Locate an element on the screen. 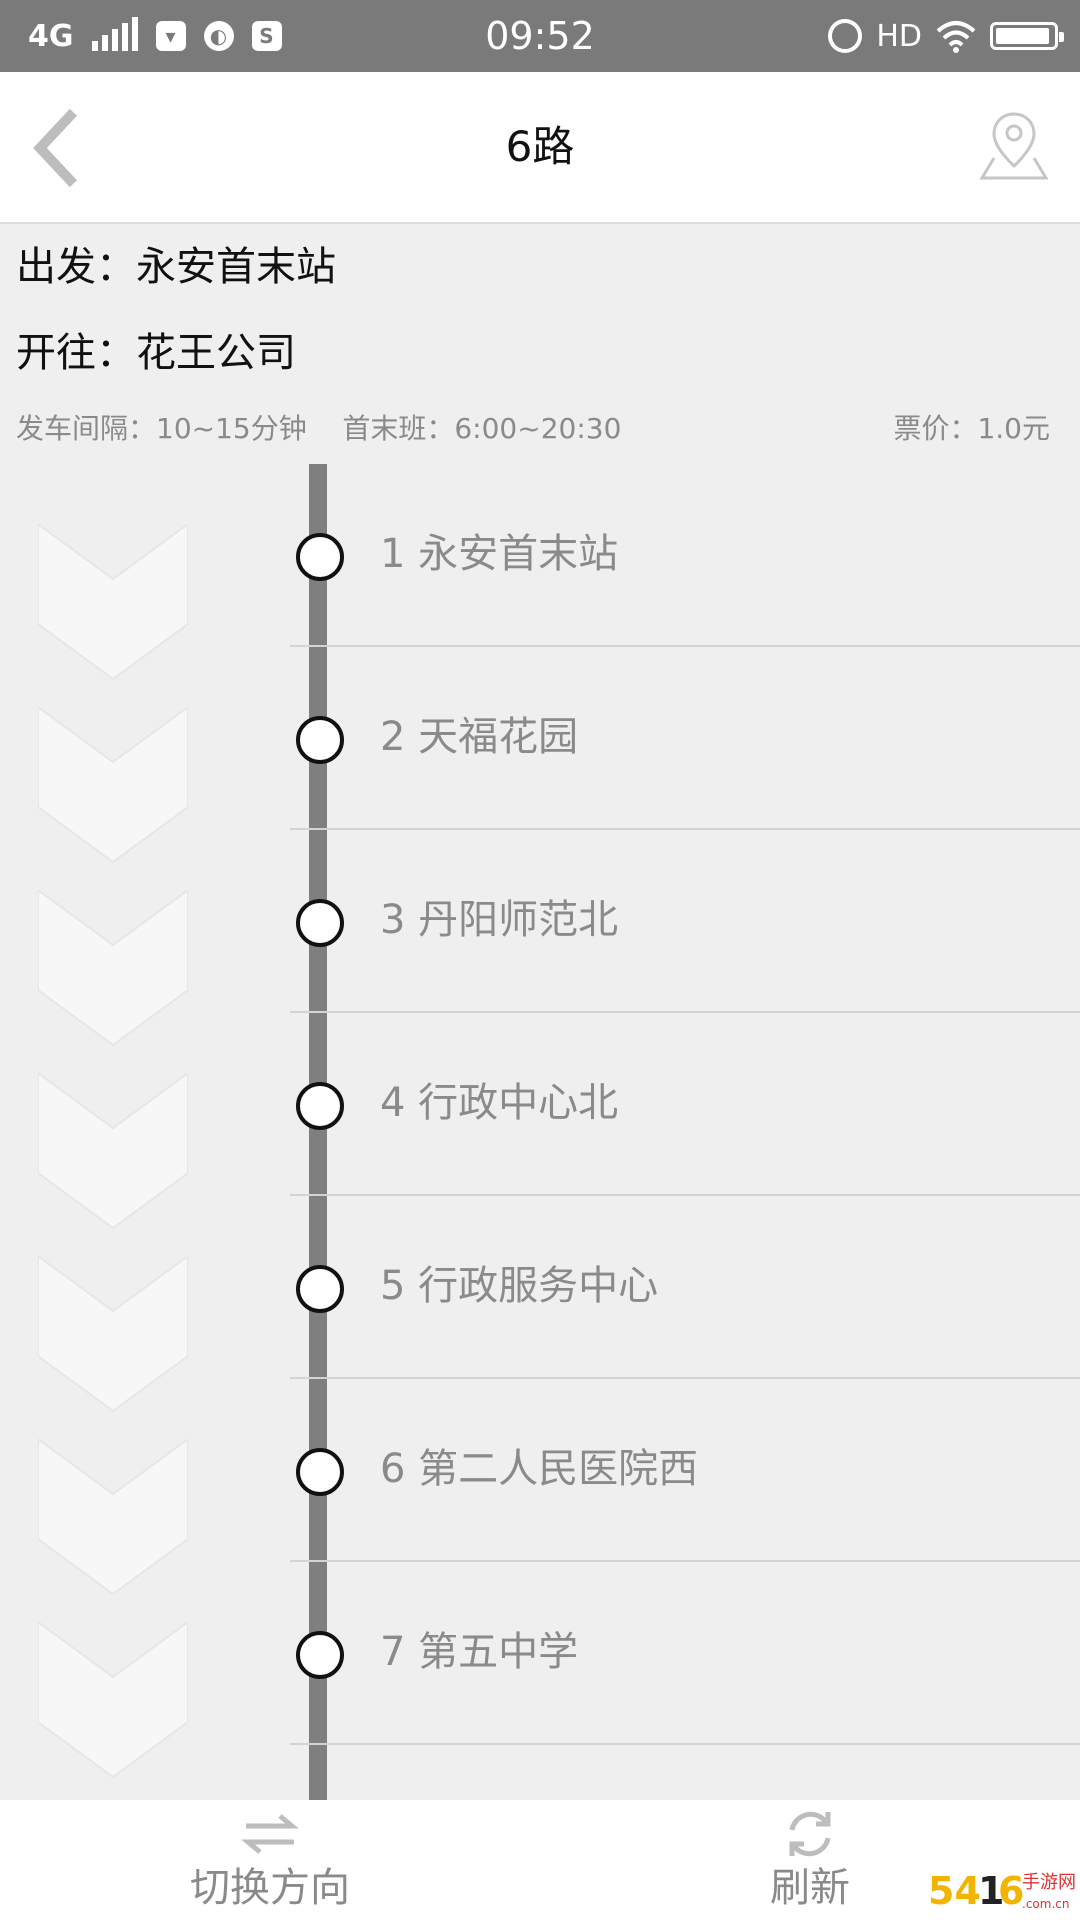  svg-text: 手游网 is located at coordinates (1049, 1882).